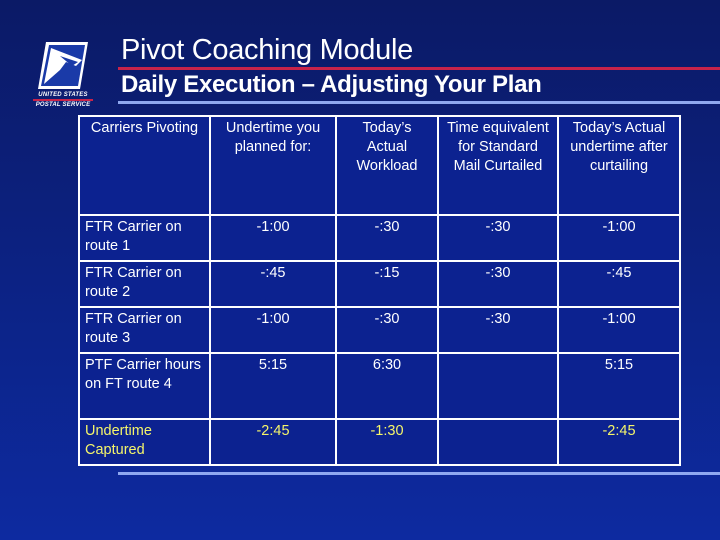 This screenshot has width=720, height=540. I want to click on usps-logo: UNITED STATES POSTAL SERVICE, so click(63, 74).